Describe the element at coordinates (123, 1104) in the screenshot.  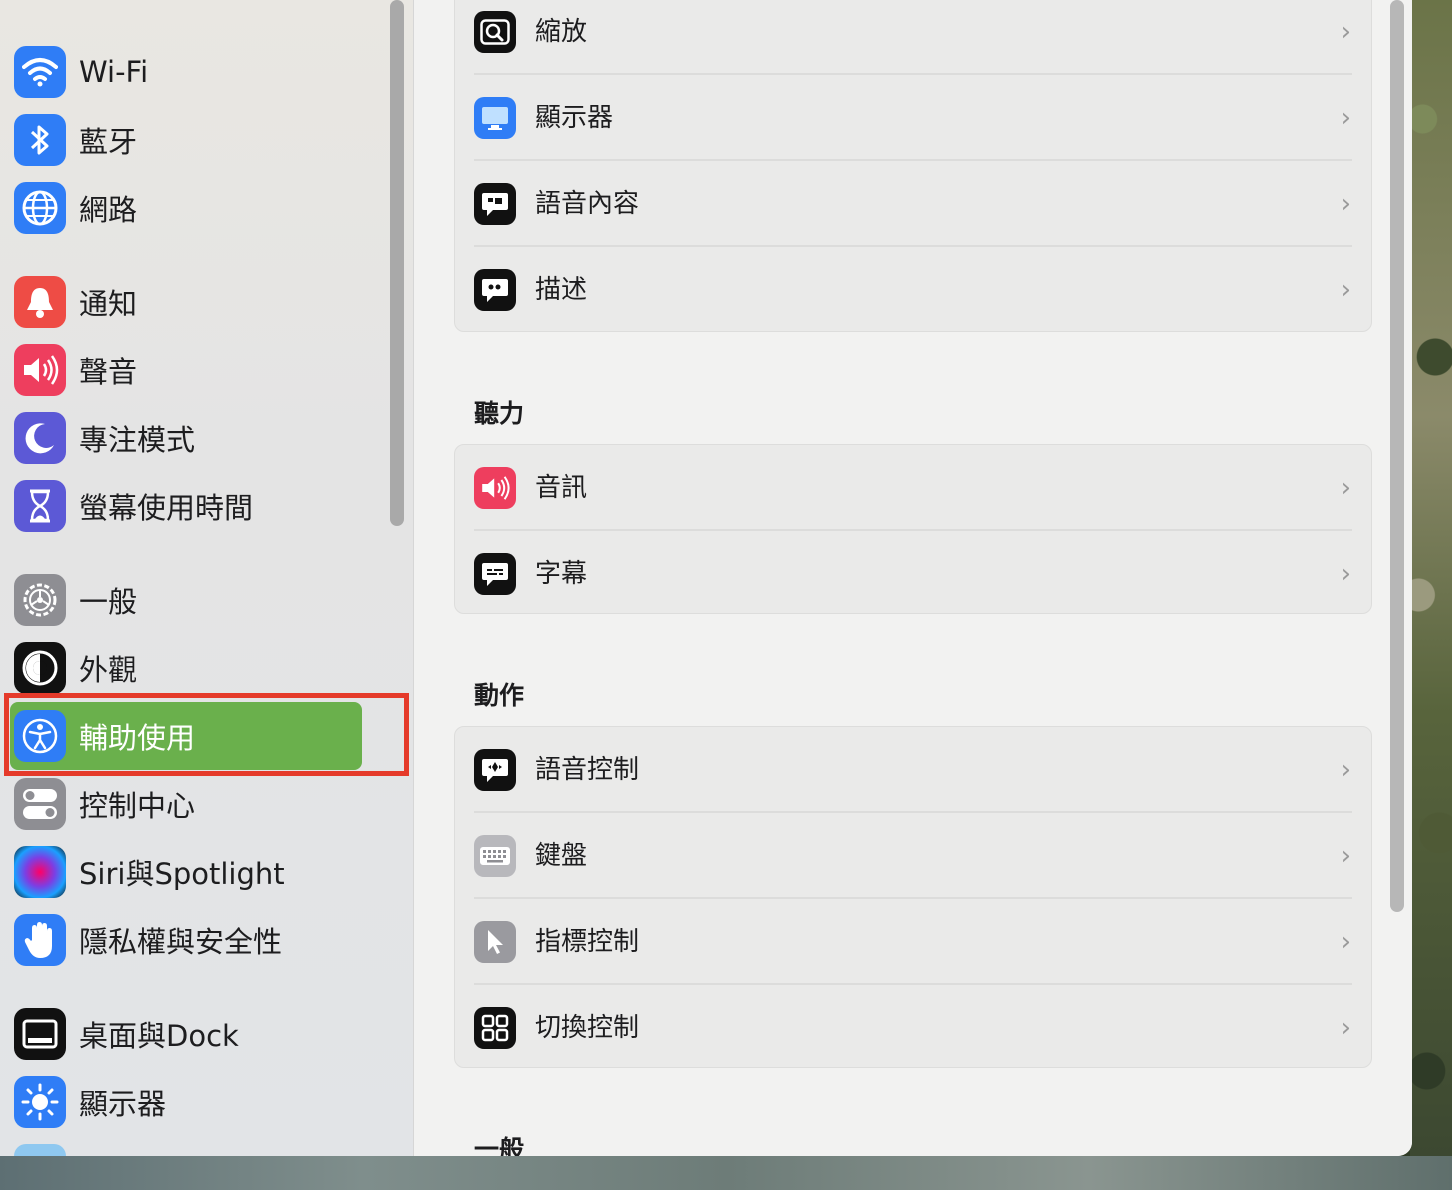
I see `sidebar-item-label: 顯示器` at that location.